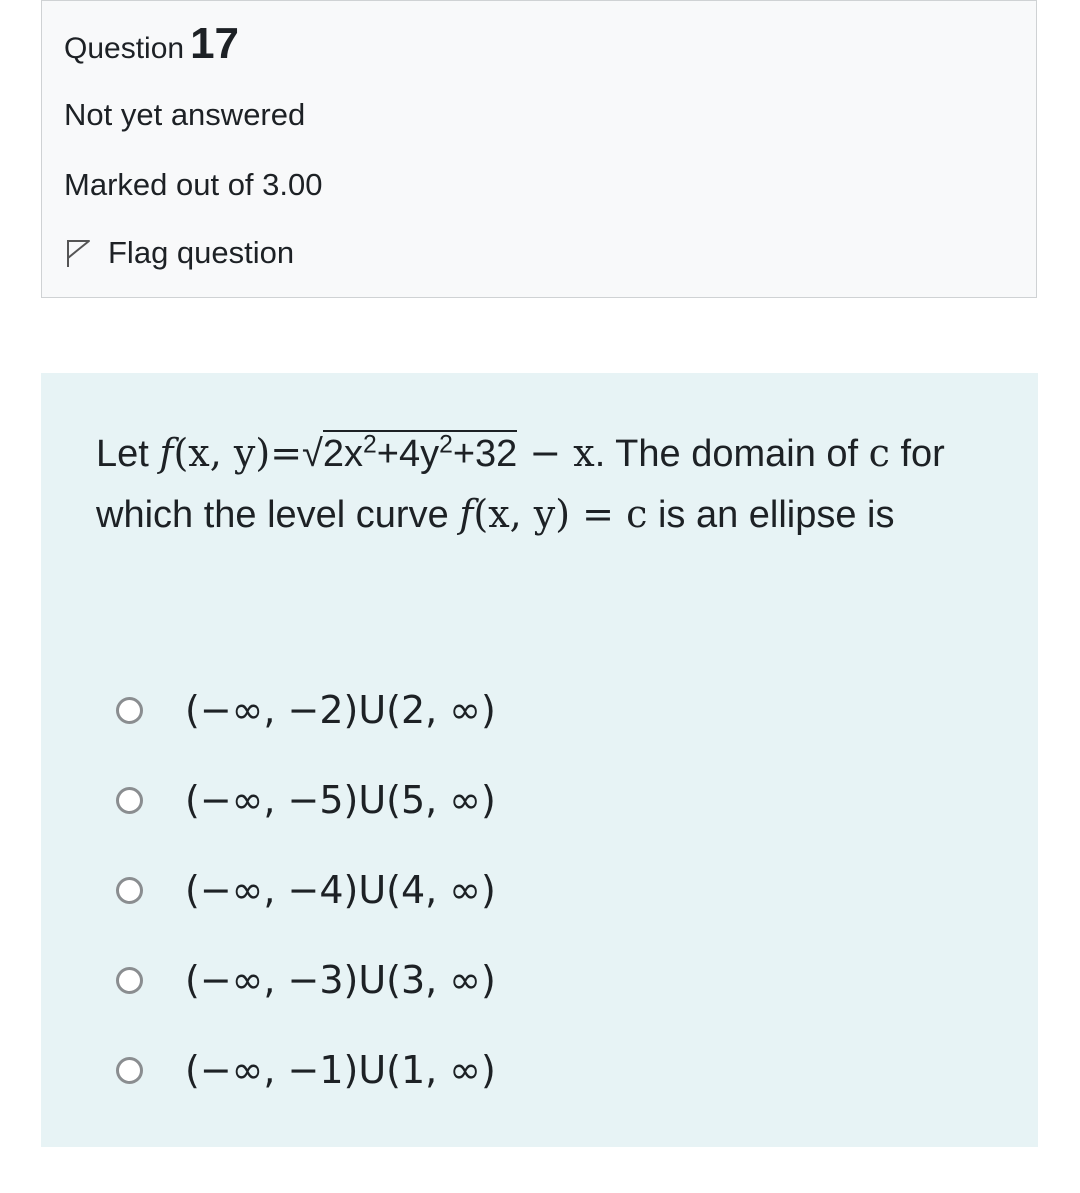 This screenshot has width=1080, height=1193. Describe the element at coordinates (128, 454) in the screenshot. I see `qtext-intro: Let` at that location.